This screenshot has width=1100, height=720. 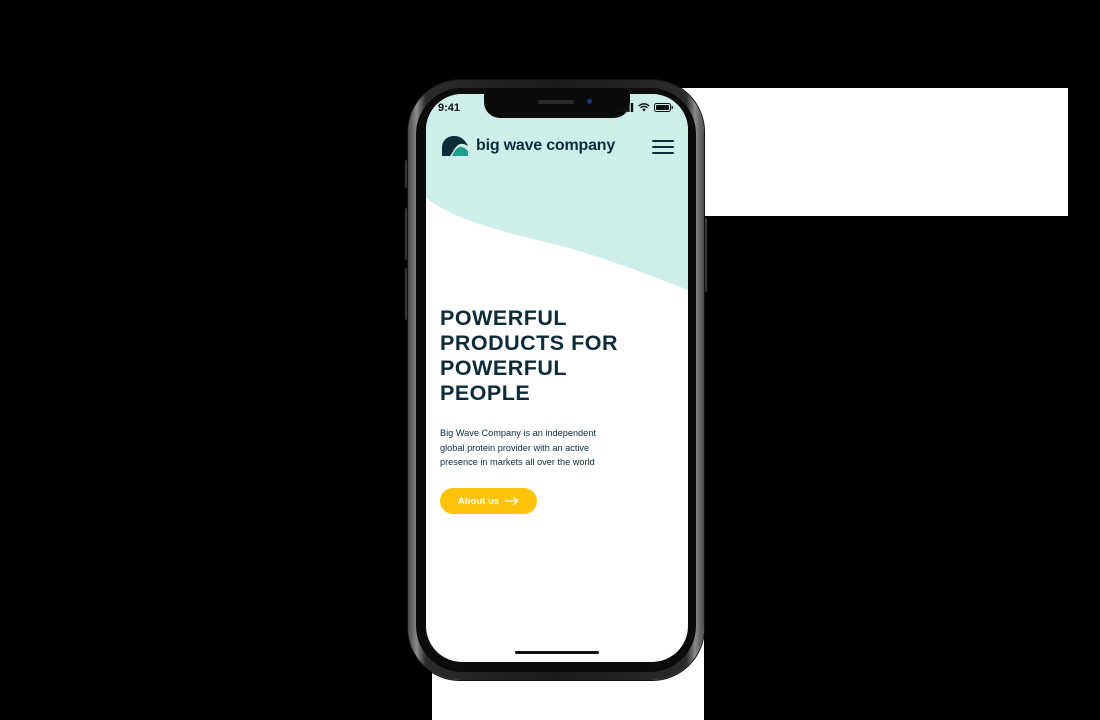 I want to click on status-time: 9:41, so click(x=449, y=108).